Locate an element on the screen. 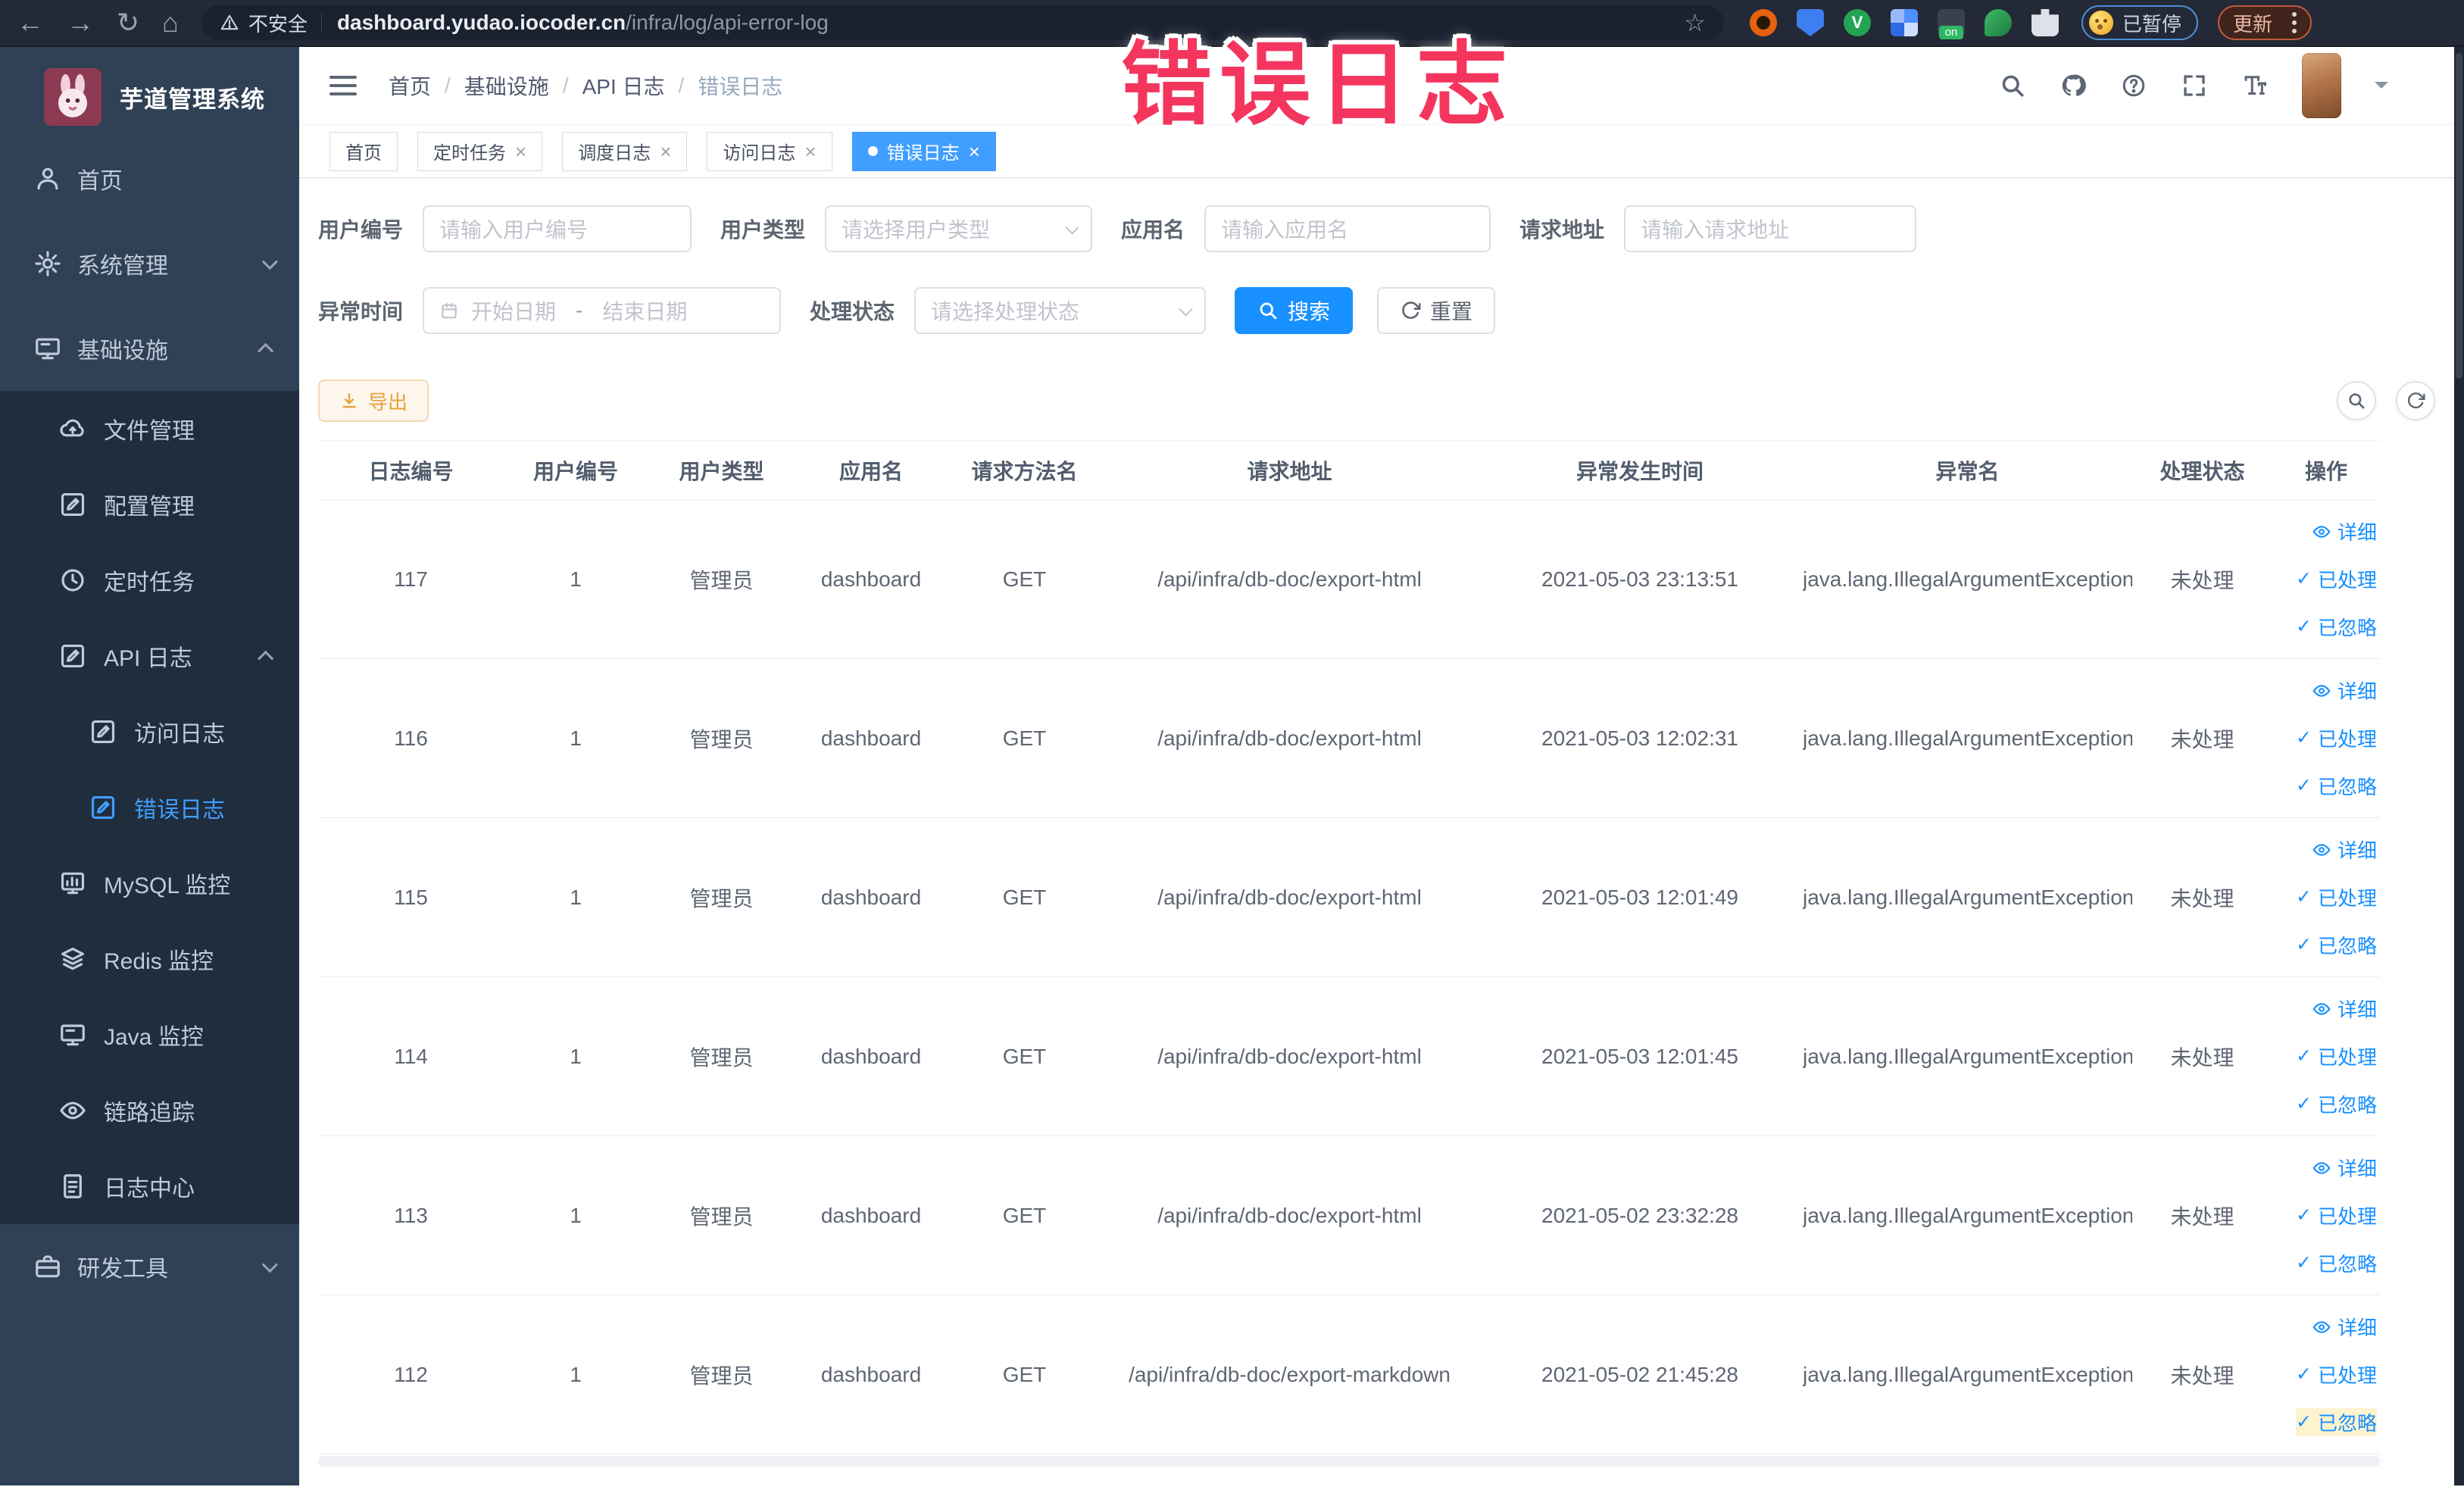 The image size is (2464, 1487). user-id-input: 请输入用户编号 is located at coordinates (557, 228).